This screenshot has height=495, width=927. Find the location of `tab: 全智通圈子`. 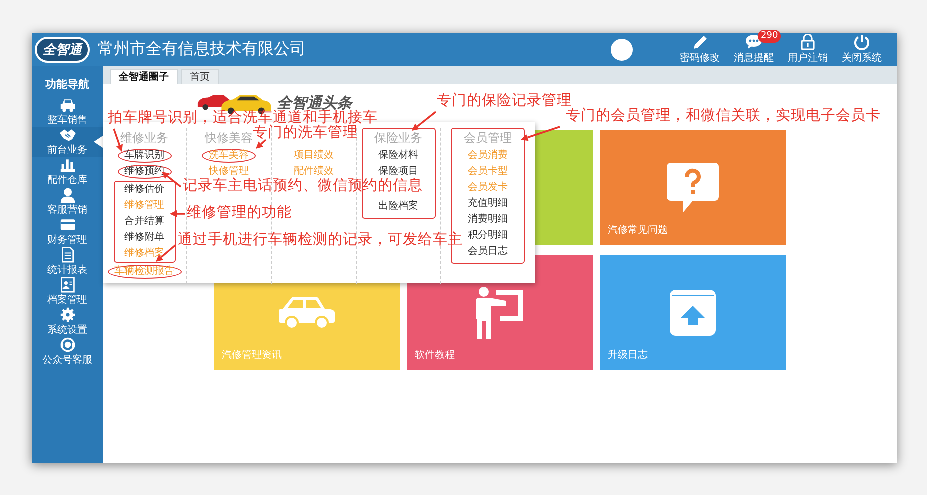

tab: 全智通圈子 is located at coordinates (144, 76).